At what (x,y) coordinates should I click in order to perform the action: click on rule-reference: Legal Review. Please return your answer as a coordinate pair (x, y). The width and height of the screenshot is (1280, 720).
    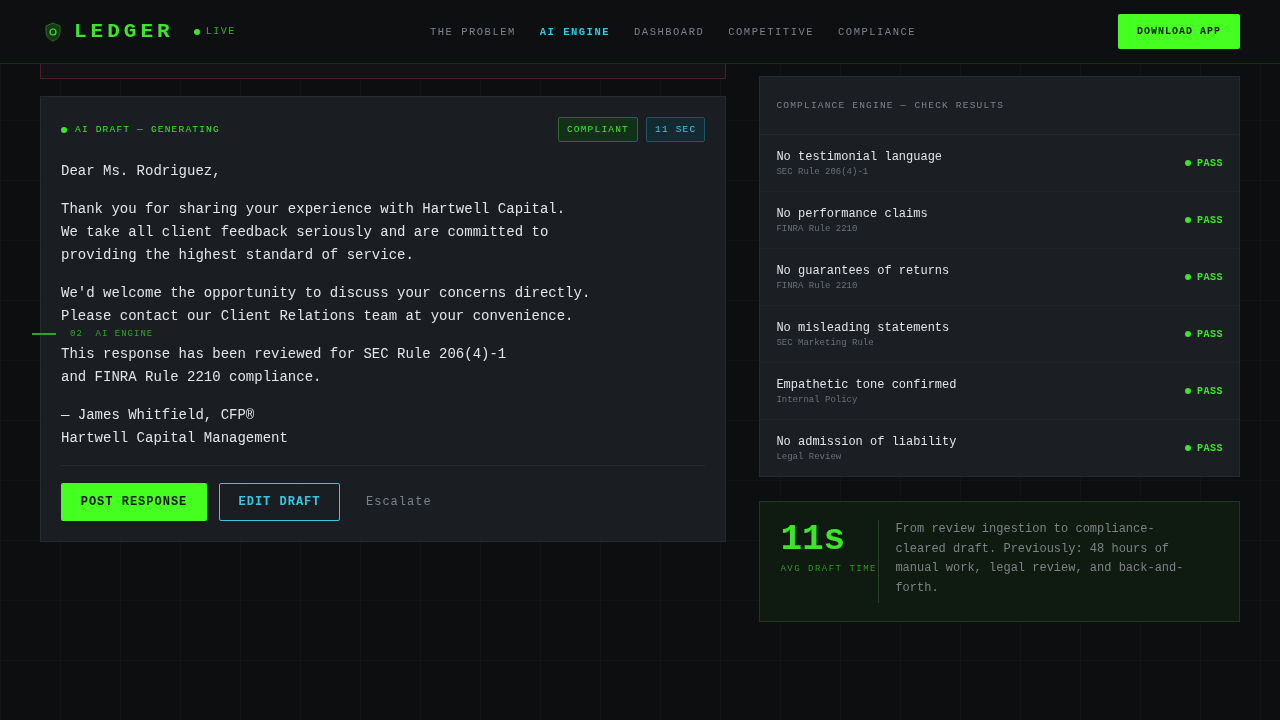
    Looking at the image, I should click on (809, 456).